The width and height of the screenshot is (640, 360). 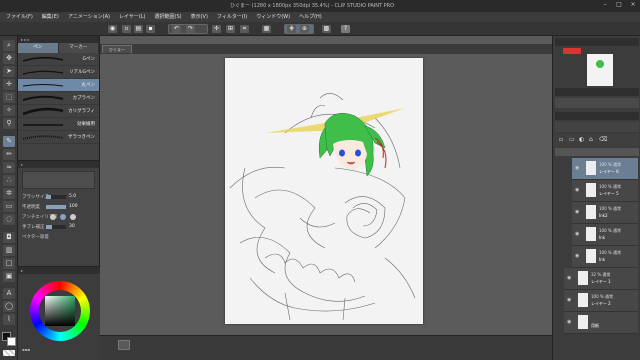 What do you see at coordinates (50, 17) in the screenshot?
I see `menu-edit: 編集(E)` at bounding box center [50, 17].